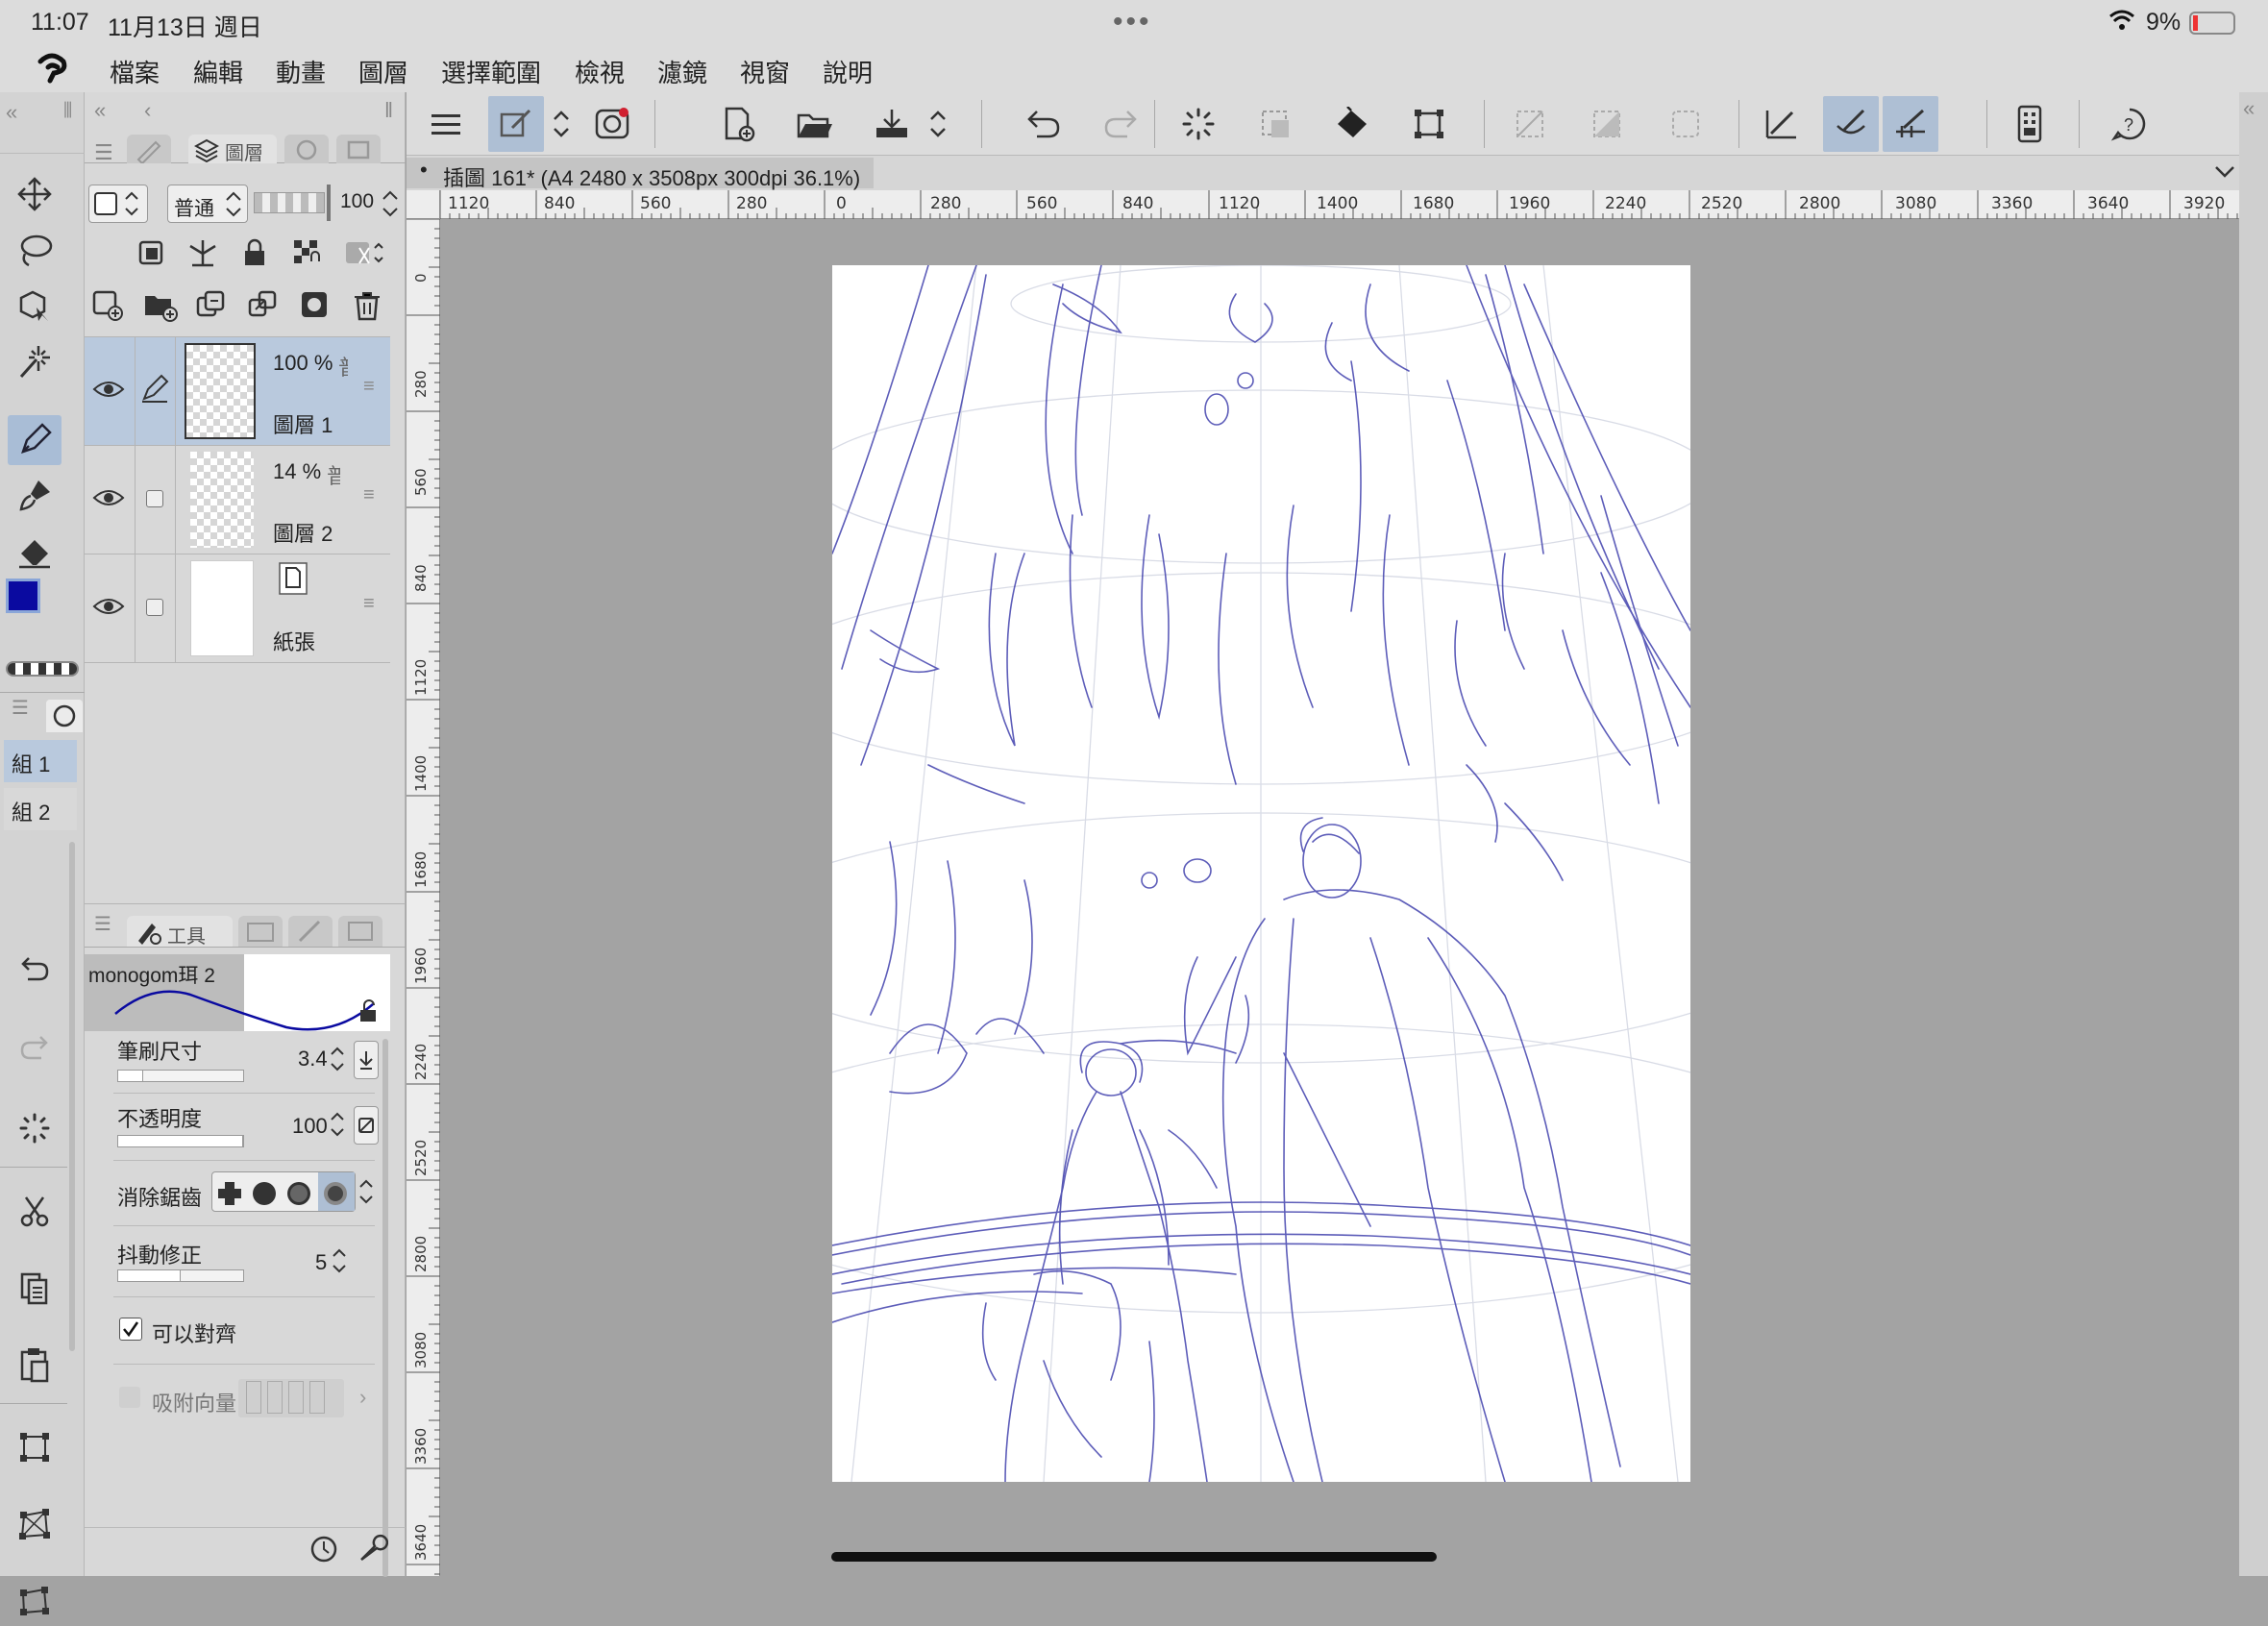  I want to click on blend-mode-select: 普通, so click(207, 204).